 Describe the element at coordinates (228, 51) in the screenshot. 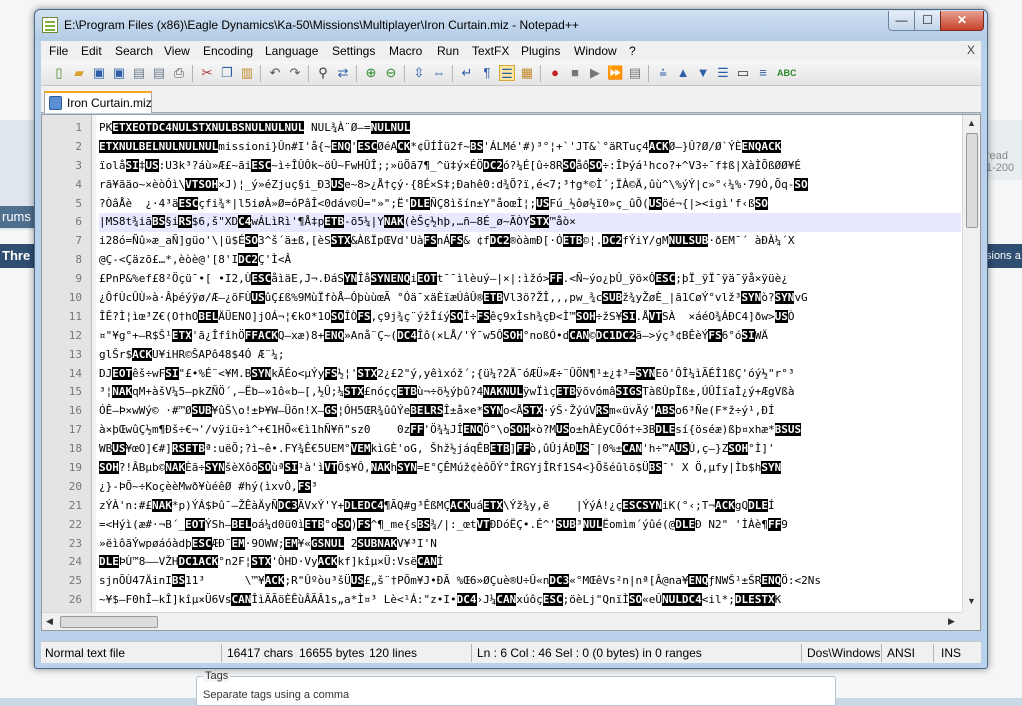

I see `menu-encoding: Encoding` at that location.